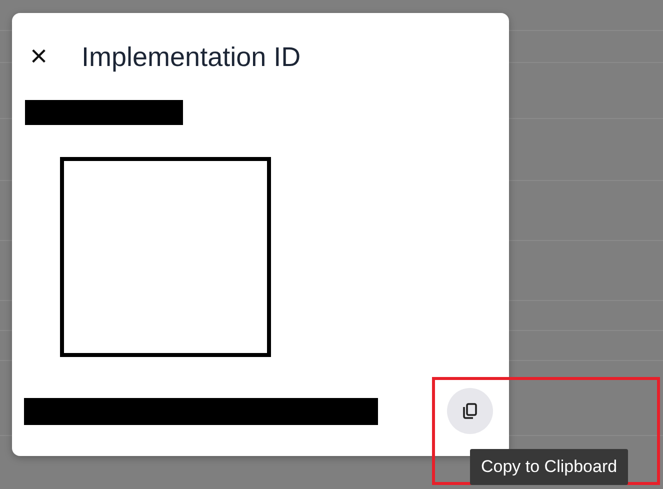 The image size is (663, 489). I want to click on copy-button, so click(470, 411).